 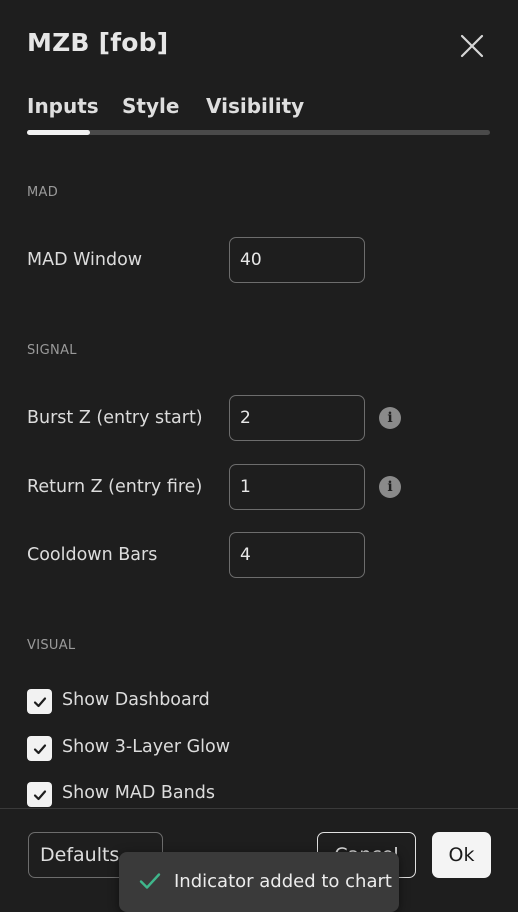 I want to click on mad-window-label: MAD Window, so click(x=85, y=260).